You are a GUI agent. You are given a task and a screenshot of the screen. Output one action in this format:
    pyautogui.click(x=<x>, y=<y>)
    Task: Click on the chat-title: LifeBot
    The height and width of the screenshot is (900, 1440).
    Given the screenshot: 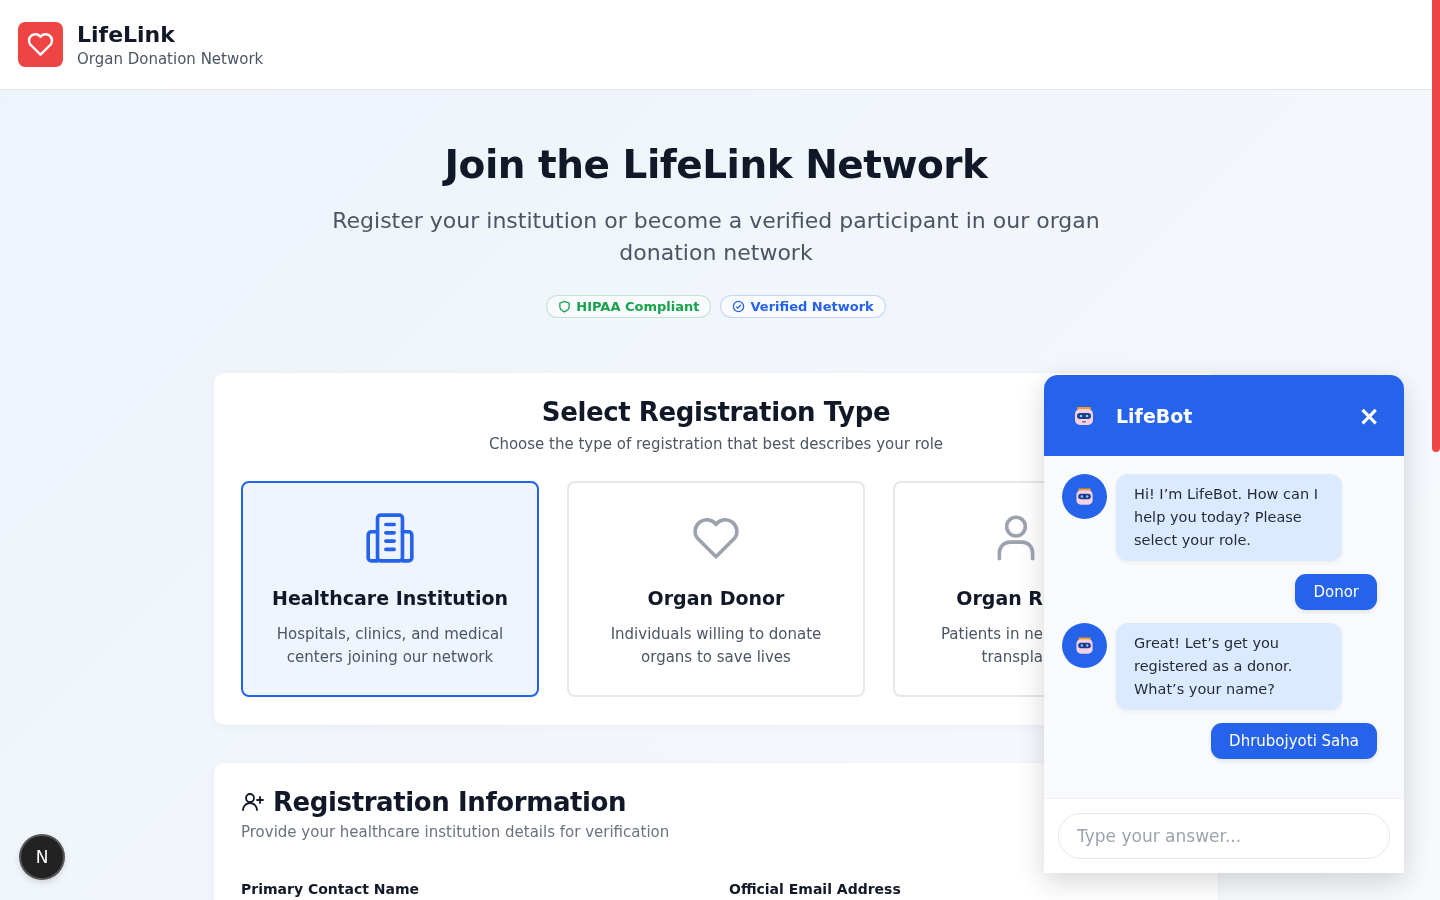 What is the action you would take?
    pyautogui.click(x=1155, y=415)
    